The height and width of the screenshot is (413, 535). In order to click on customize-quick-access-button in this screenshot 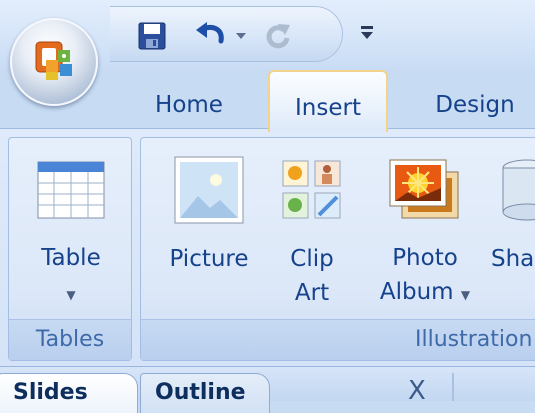, I will do `click(367, 32)`.